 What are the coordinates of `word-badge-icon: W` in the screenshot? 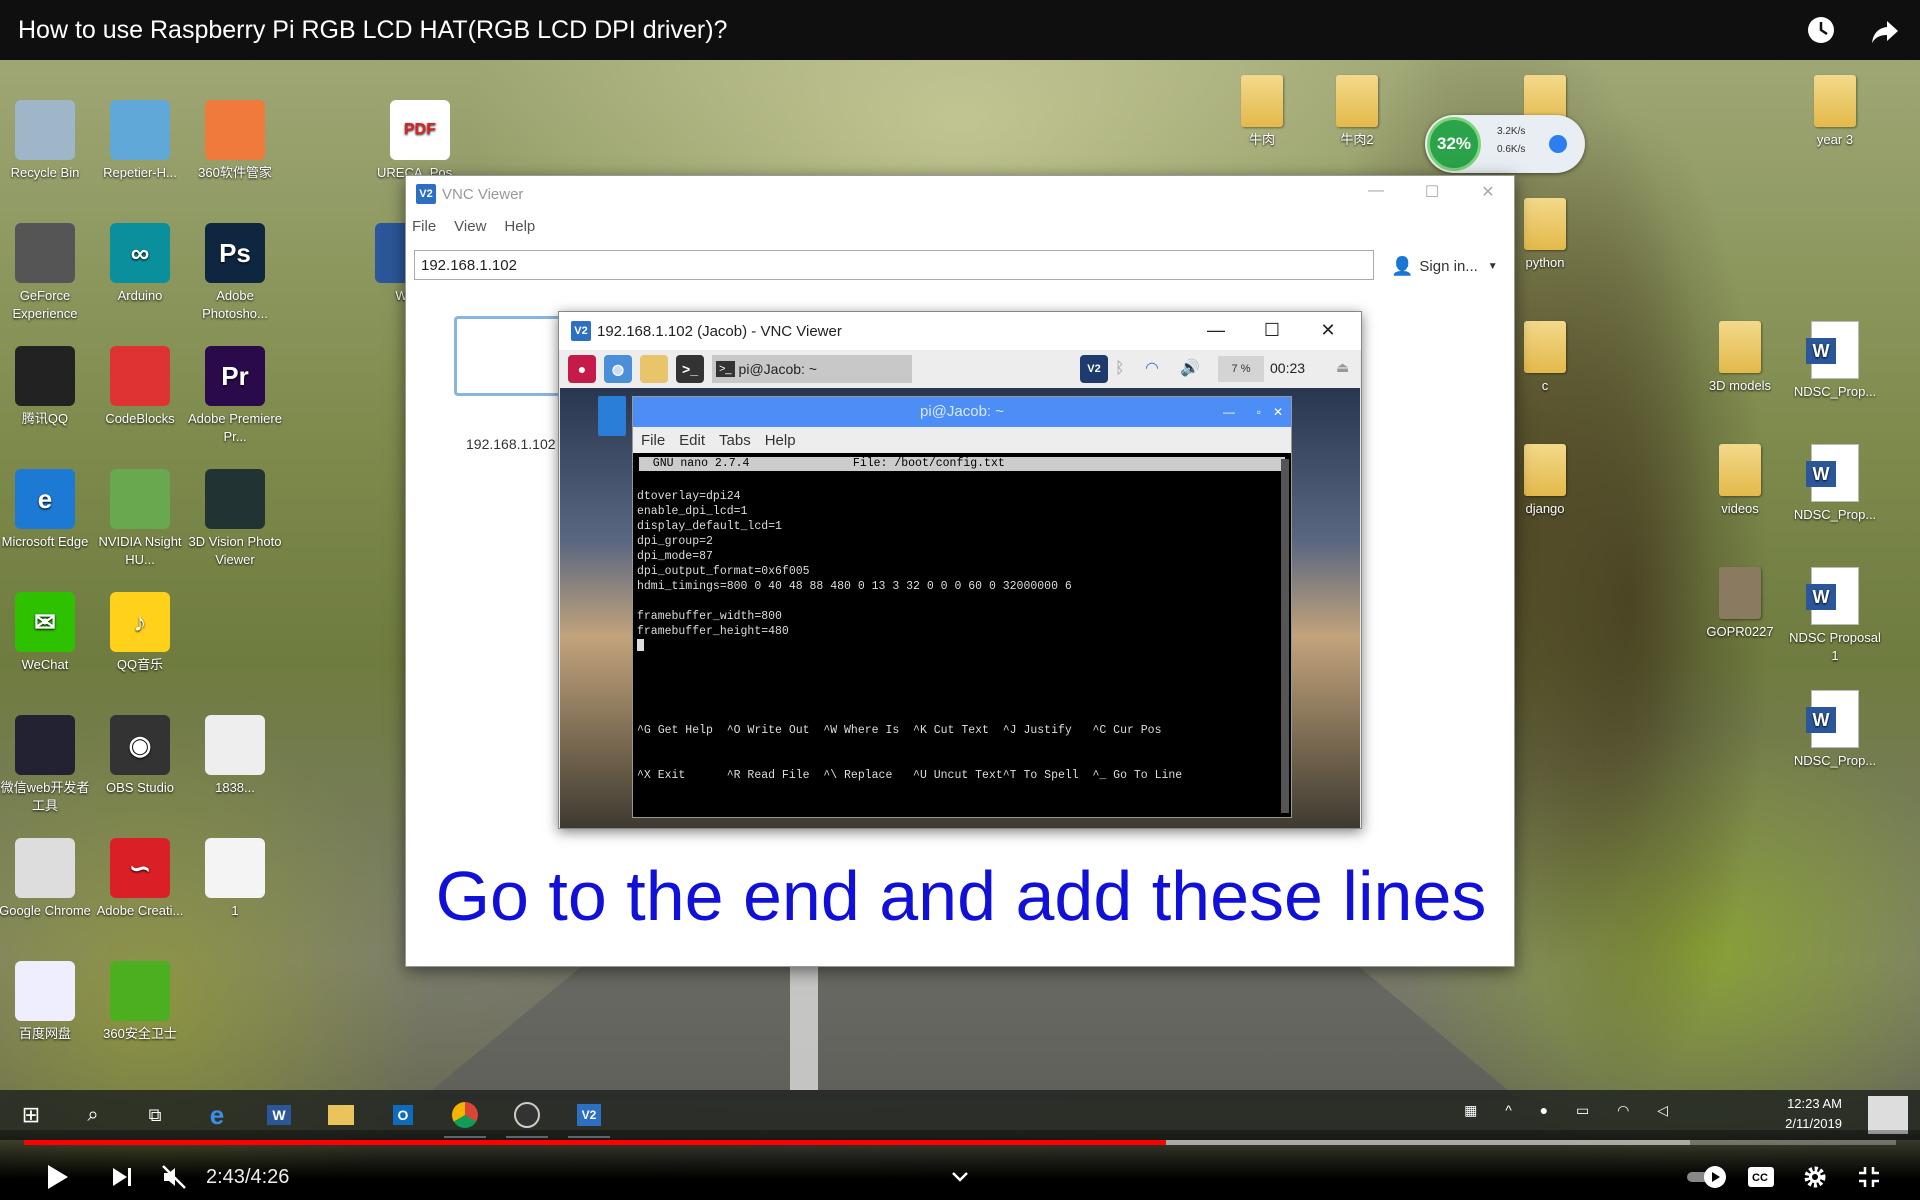 It's located at (1821, 597).